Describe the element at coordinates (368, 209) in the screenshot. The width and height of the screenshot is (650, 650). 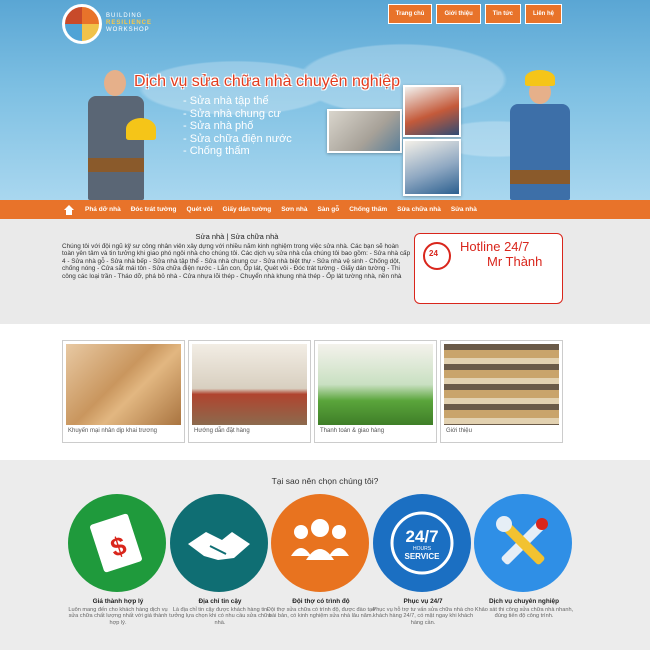
I see `main-nav-item: Chống thấm` at that location.